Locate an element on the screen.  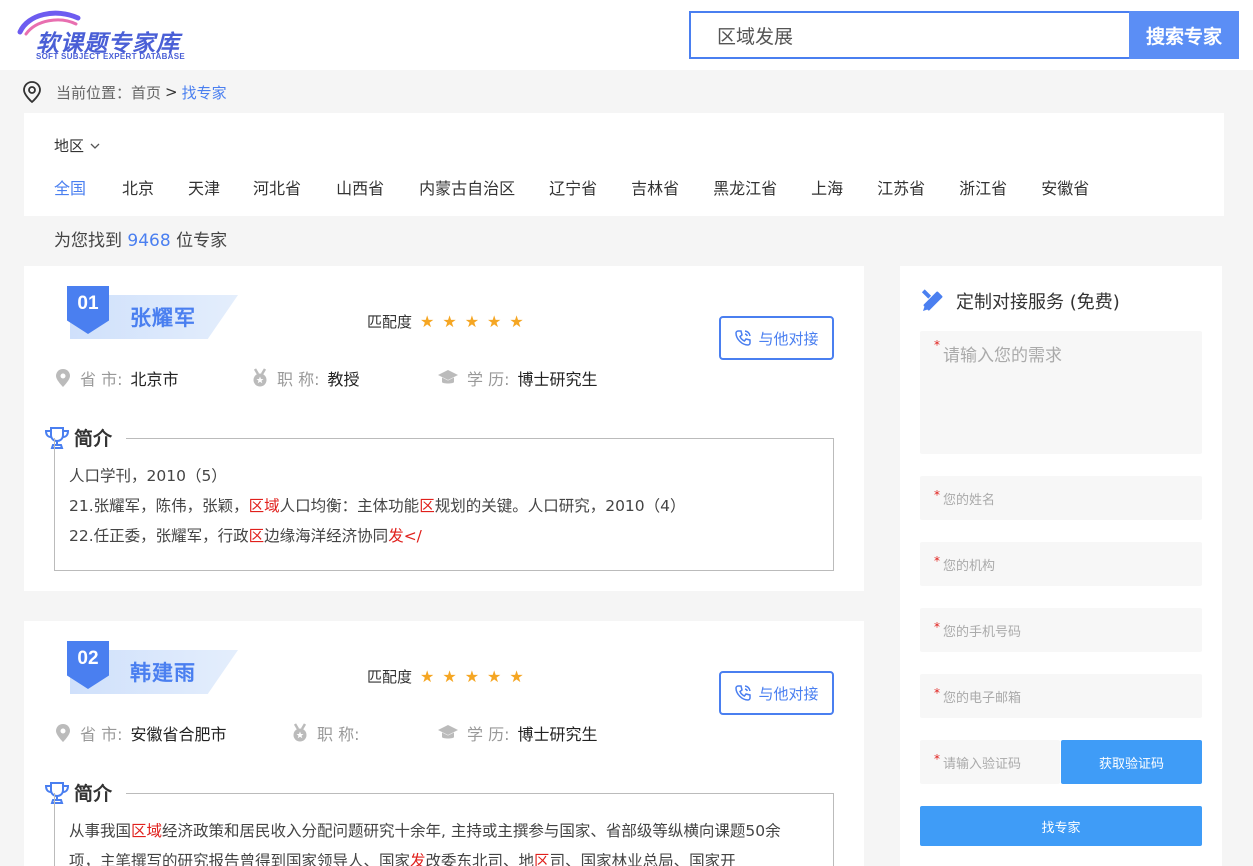
verification-code-input: * 请输入验证码 is located at coordinates (990, 762).